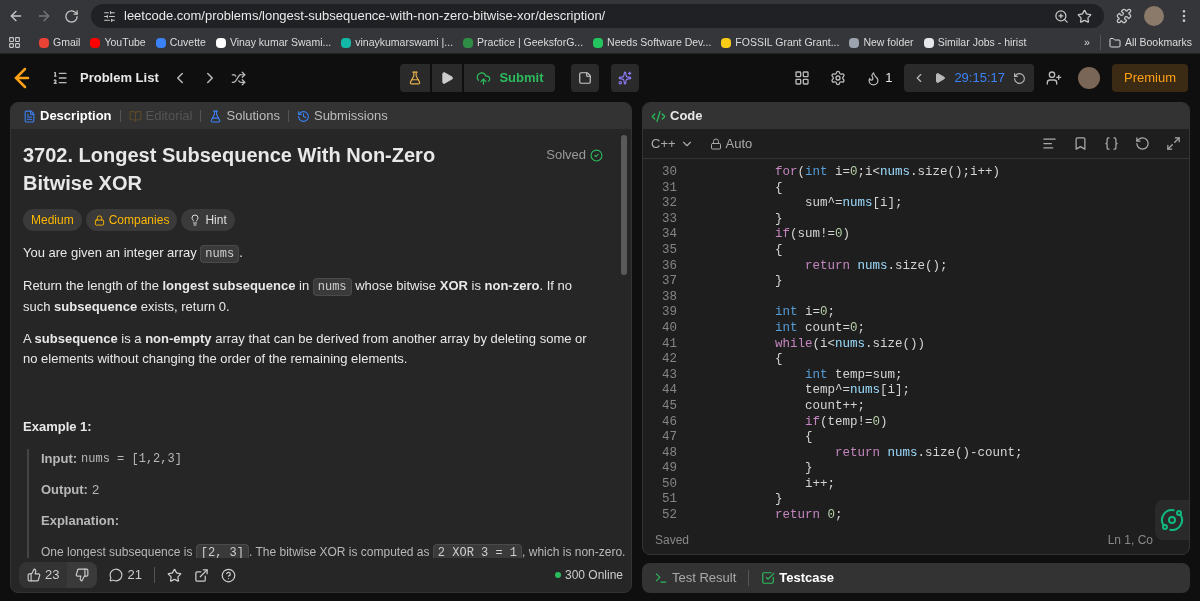 This screenshot has width=1200, height=601. What do you see at coordinates (333, 550) in the screenshot?
I see `explanation-text: One longest subsequence is [2, 3] . The bitwise XOR is computed as 2 XOR 3 = 1 , which is non-zero.` at bounding box center [333, 550].